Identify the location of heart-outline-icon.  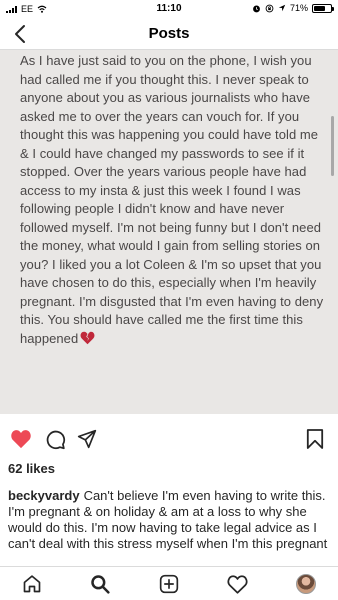
(237, 584).